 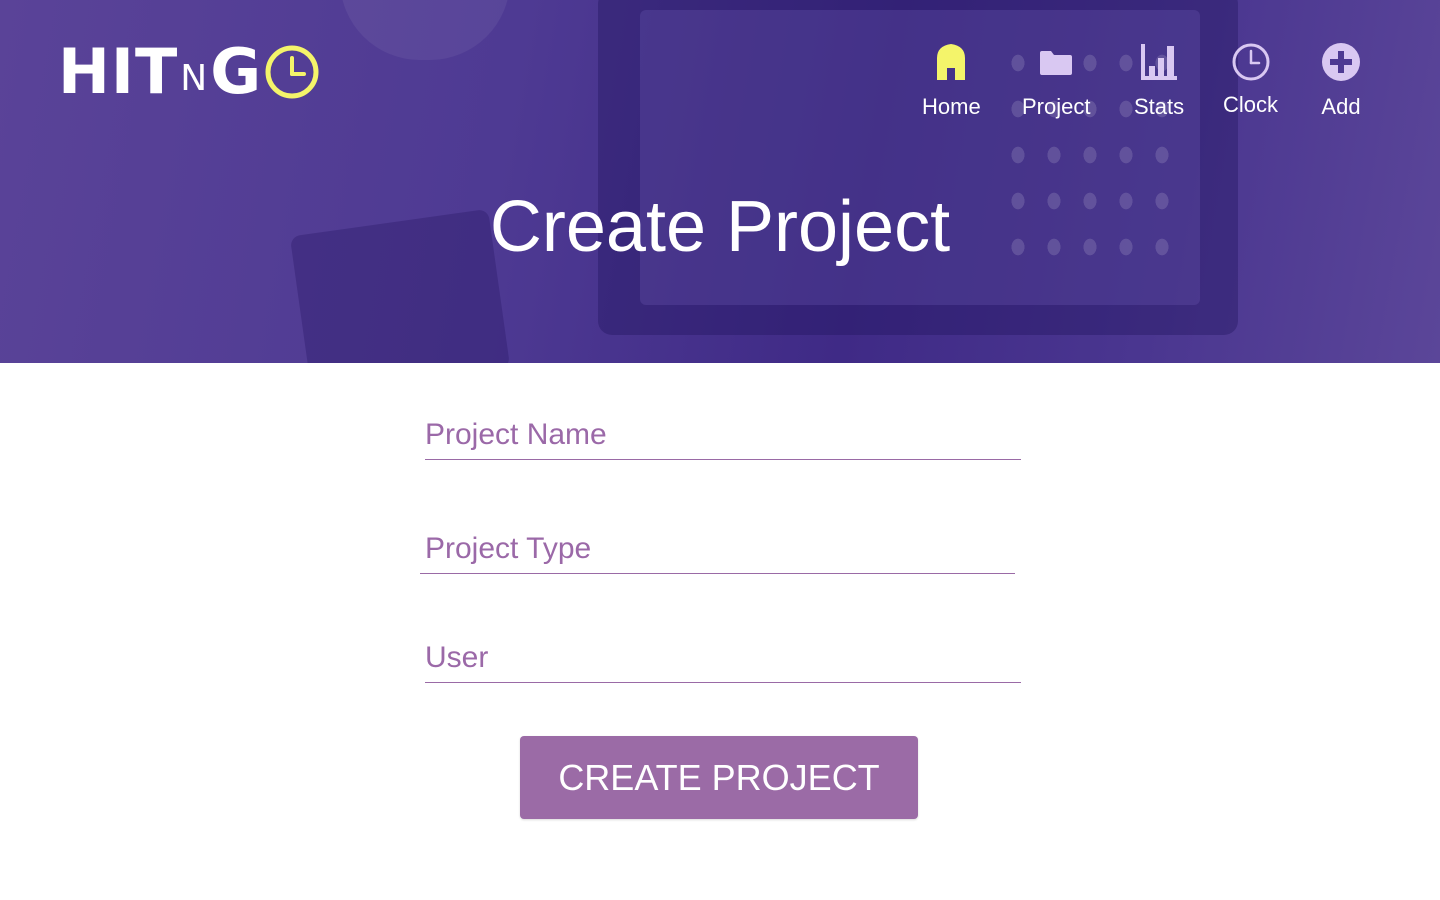 I want to click on nav-item-clock: Clock, so click(x=1250, y=80).